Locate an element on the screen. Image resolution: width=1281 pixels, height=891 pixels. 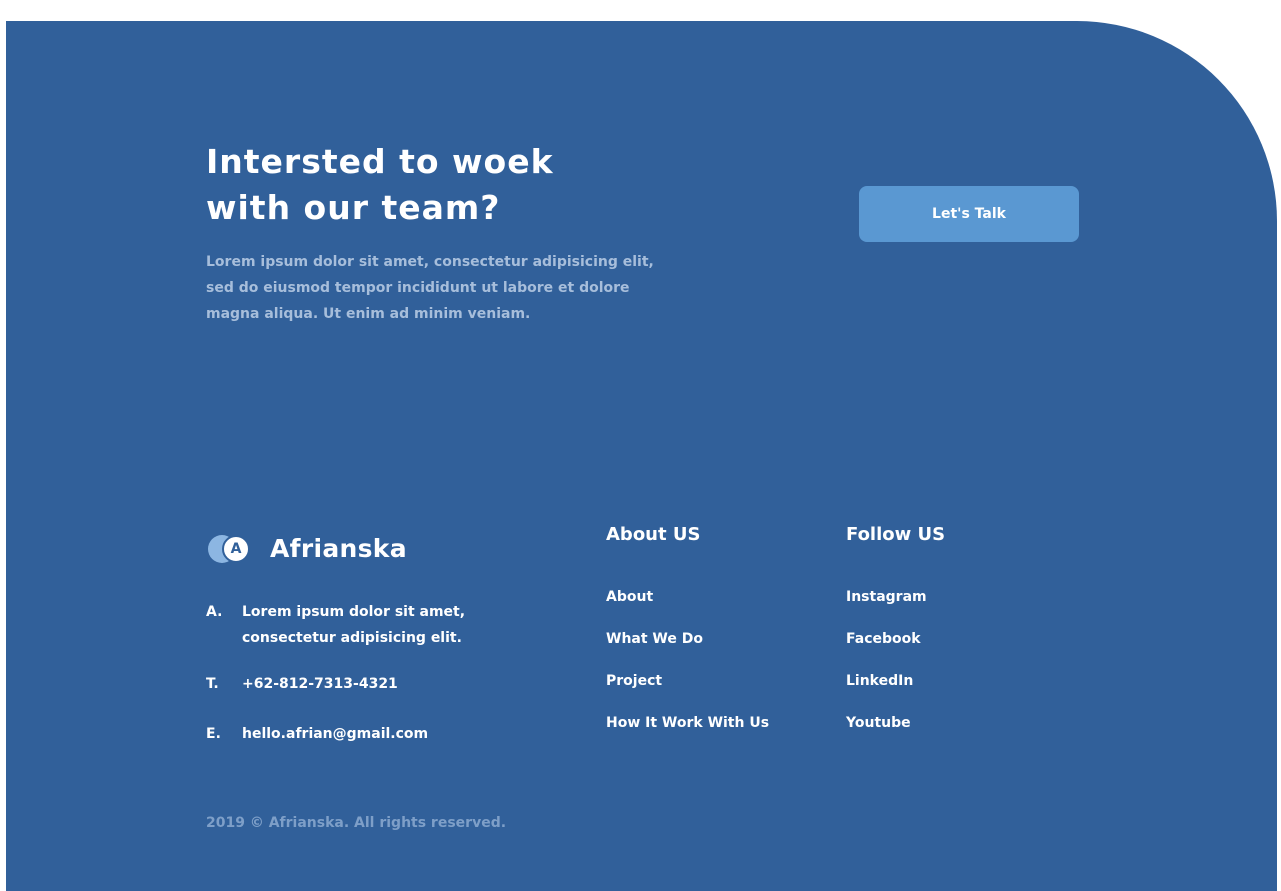
lets-talk-button: Let's Talk is located at coordinates (969, 214).